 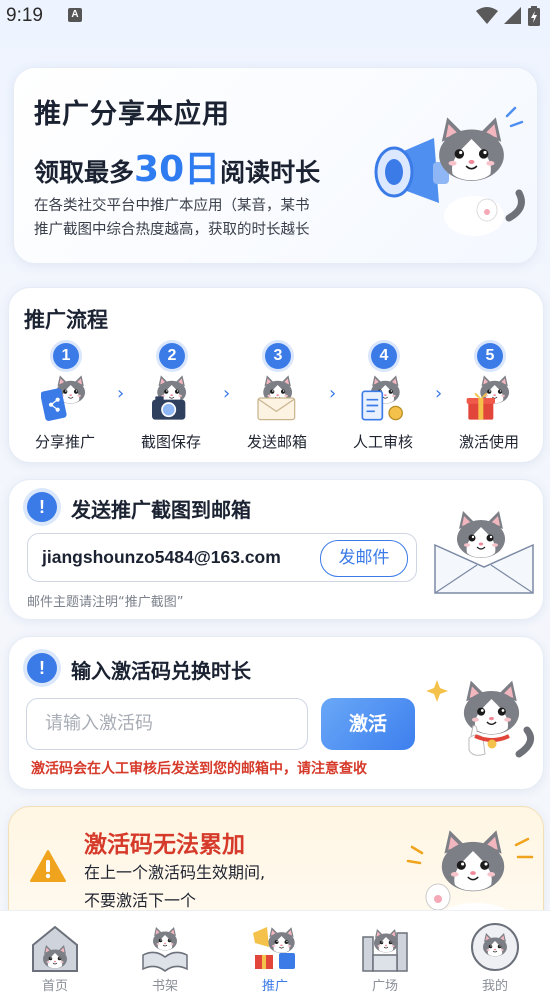 I want to click on nav-label: 书架, so click(x=164, y=986).